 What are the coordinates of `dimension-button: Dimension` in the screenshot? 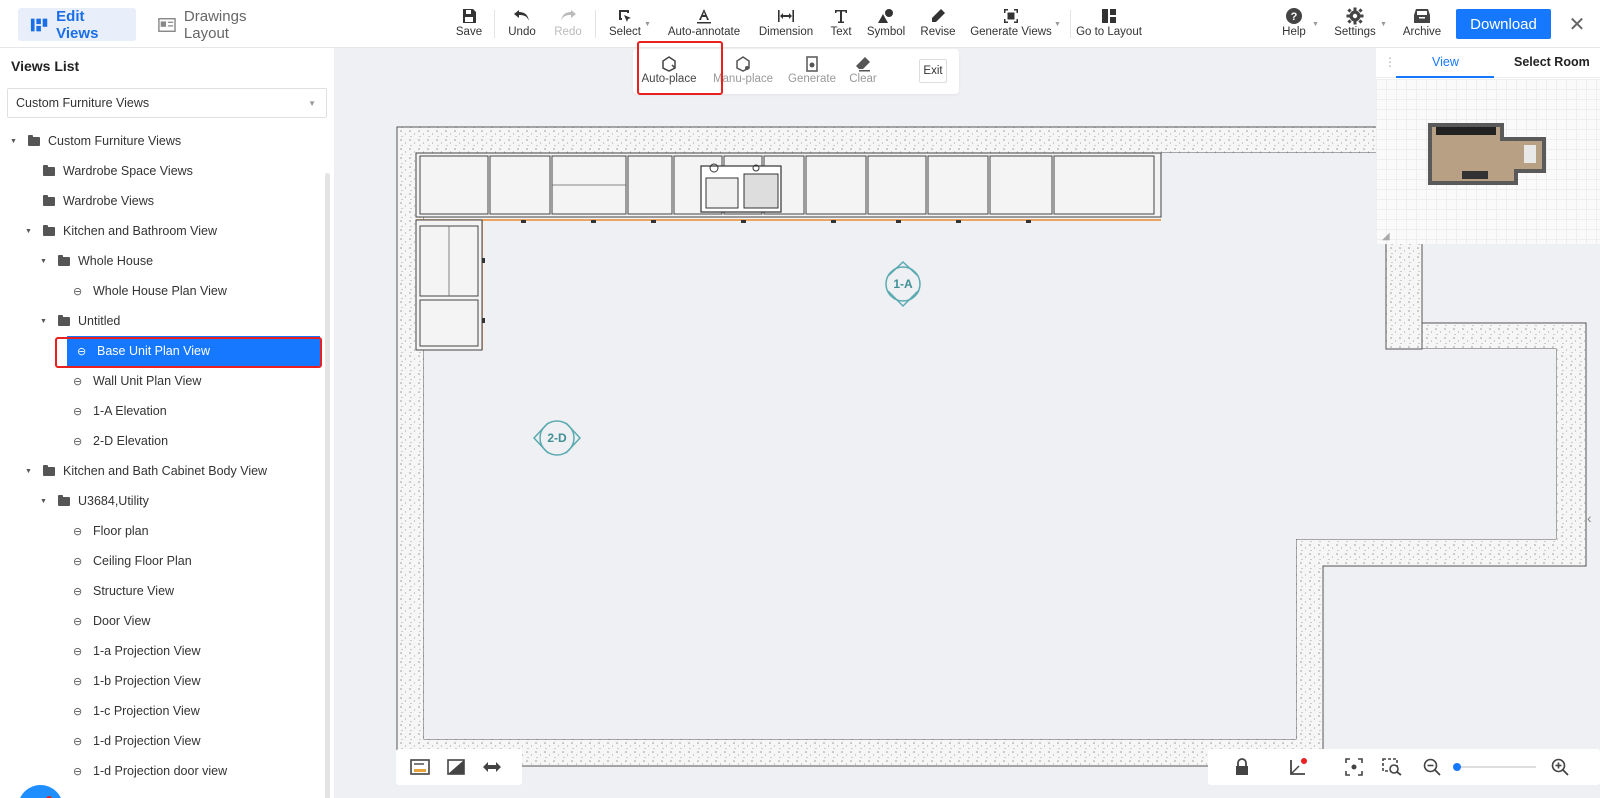 It's located at (786, 24).